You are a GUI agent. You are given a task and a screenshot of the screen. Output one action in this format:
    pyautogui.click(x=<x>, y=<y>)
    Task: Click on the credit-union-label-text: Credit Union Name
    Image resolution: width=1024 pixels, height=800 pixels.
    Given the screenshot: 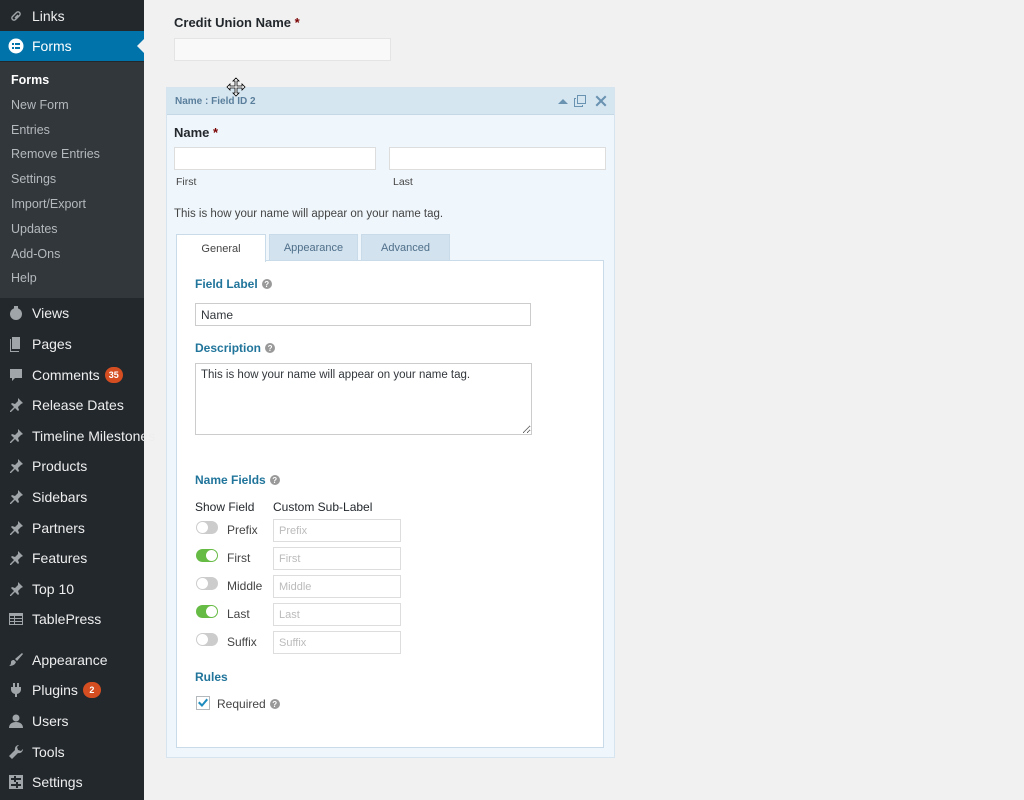 What is the action you would take?
    pyautogui.click(x=233, y=22)
    